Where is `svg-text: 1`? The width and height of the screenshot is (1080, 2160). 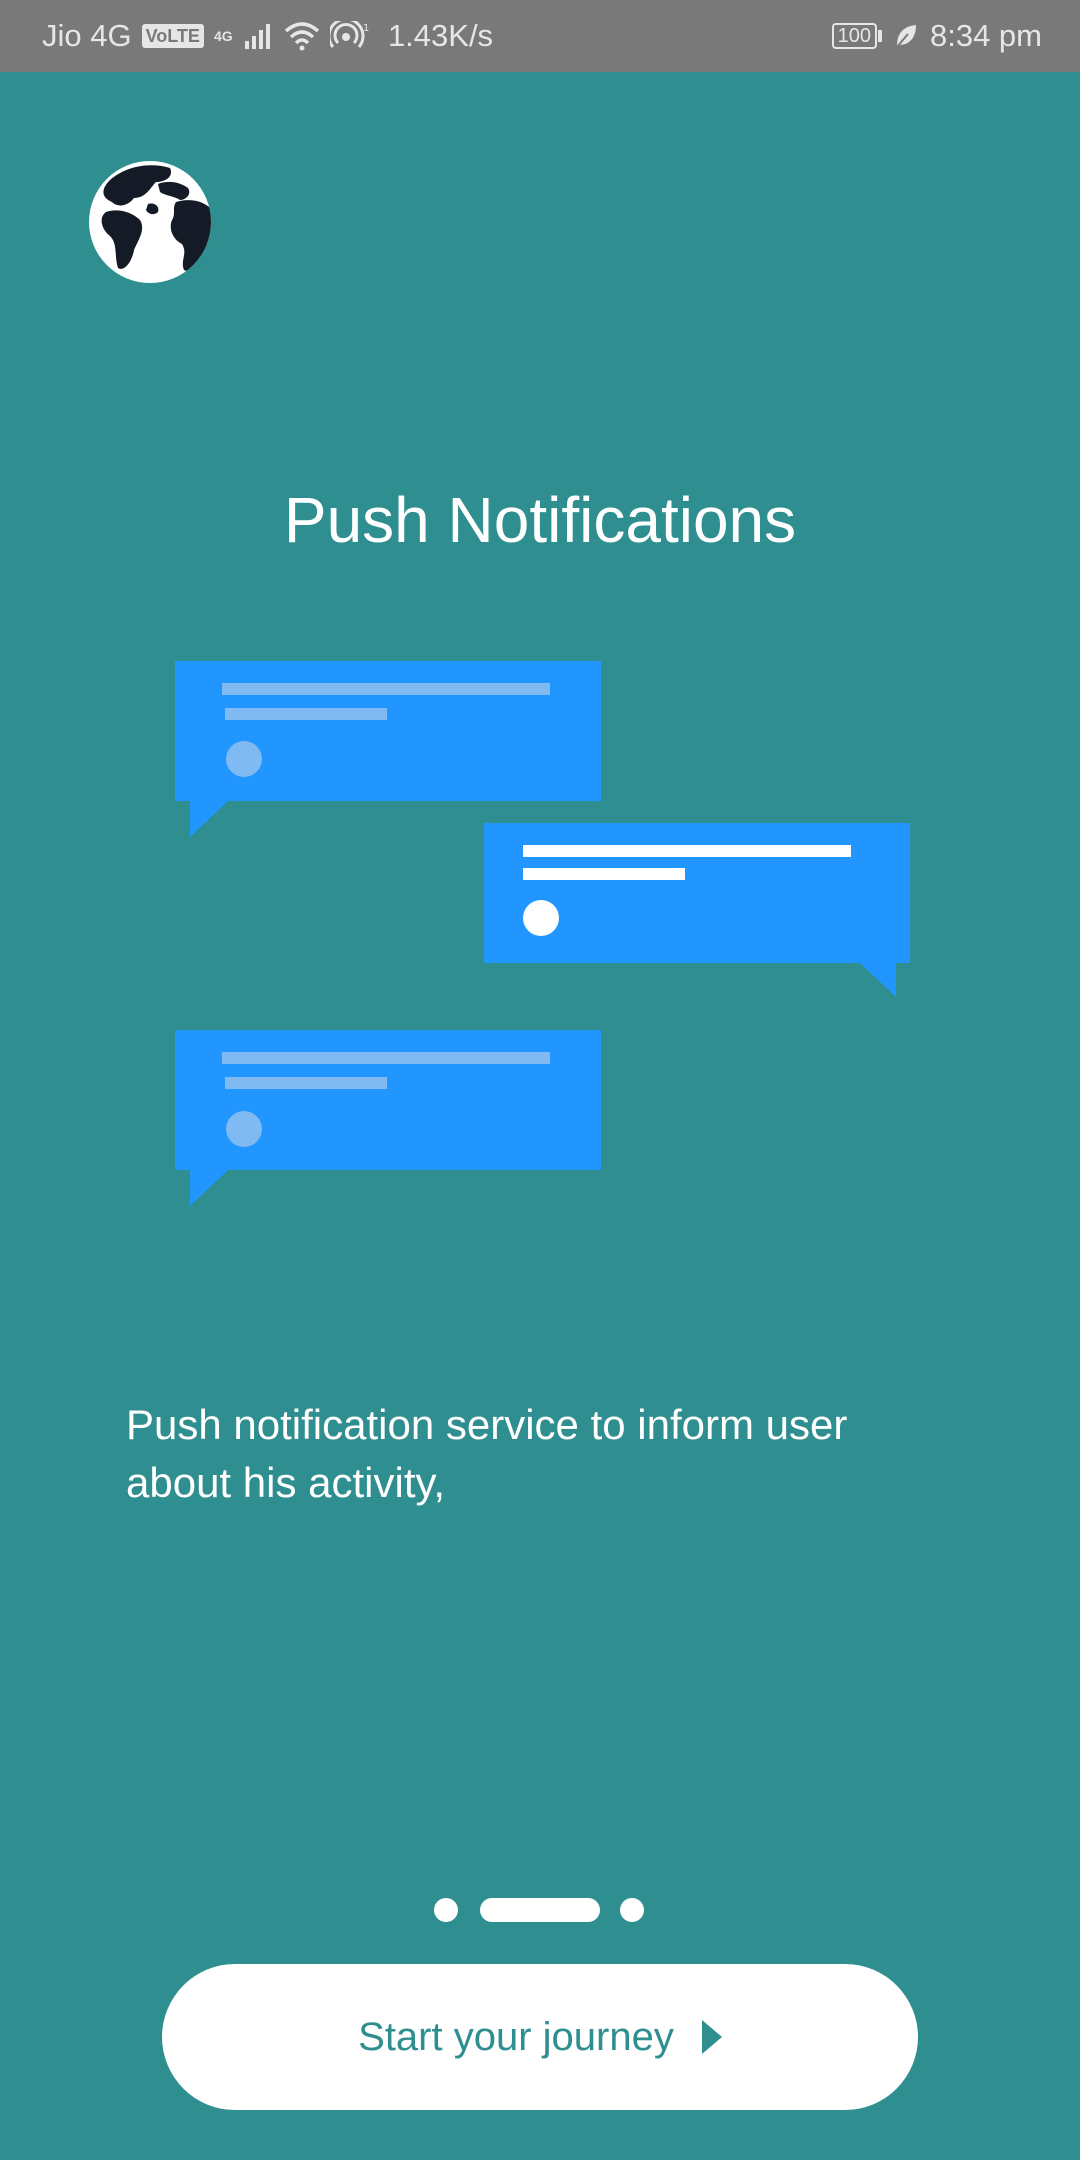 svg-text: 1 is located at coordinates (366, 28).